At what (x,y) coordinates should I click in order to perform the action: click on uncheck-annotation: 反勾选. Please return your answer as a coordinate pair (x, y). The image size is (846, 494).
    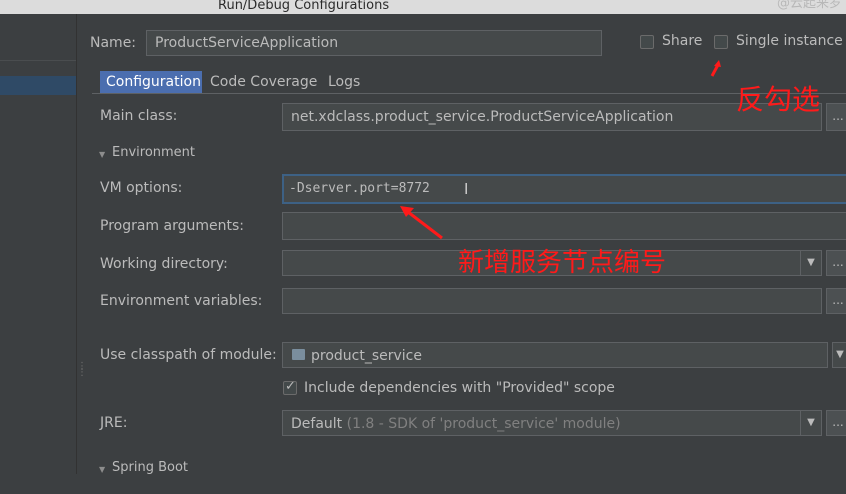
    Looking at the image, I should click on (778, 99).